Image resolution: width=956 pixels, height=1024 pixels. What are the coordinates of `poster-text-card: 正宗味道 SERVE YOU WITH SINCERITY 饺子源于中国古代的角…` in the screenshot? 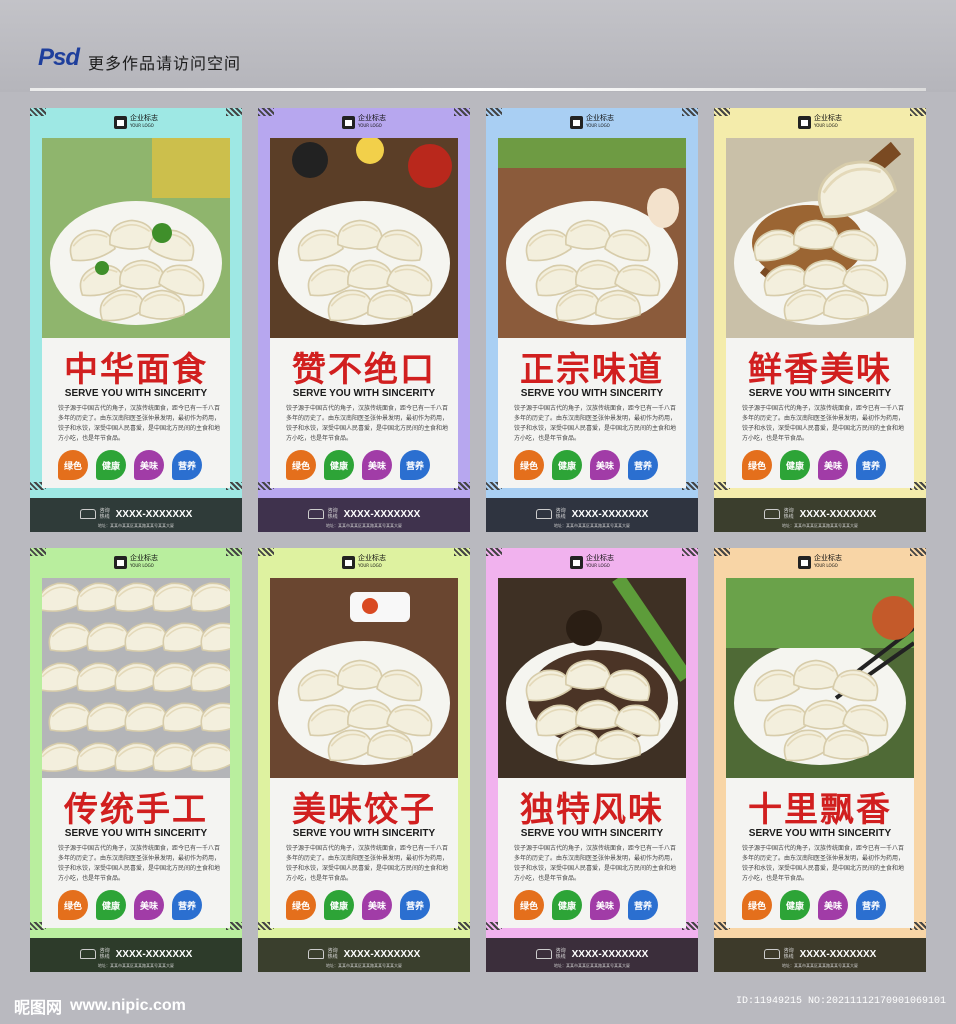 It's located at (592, 413).